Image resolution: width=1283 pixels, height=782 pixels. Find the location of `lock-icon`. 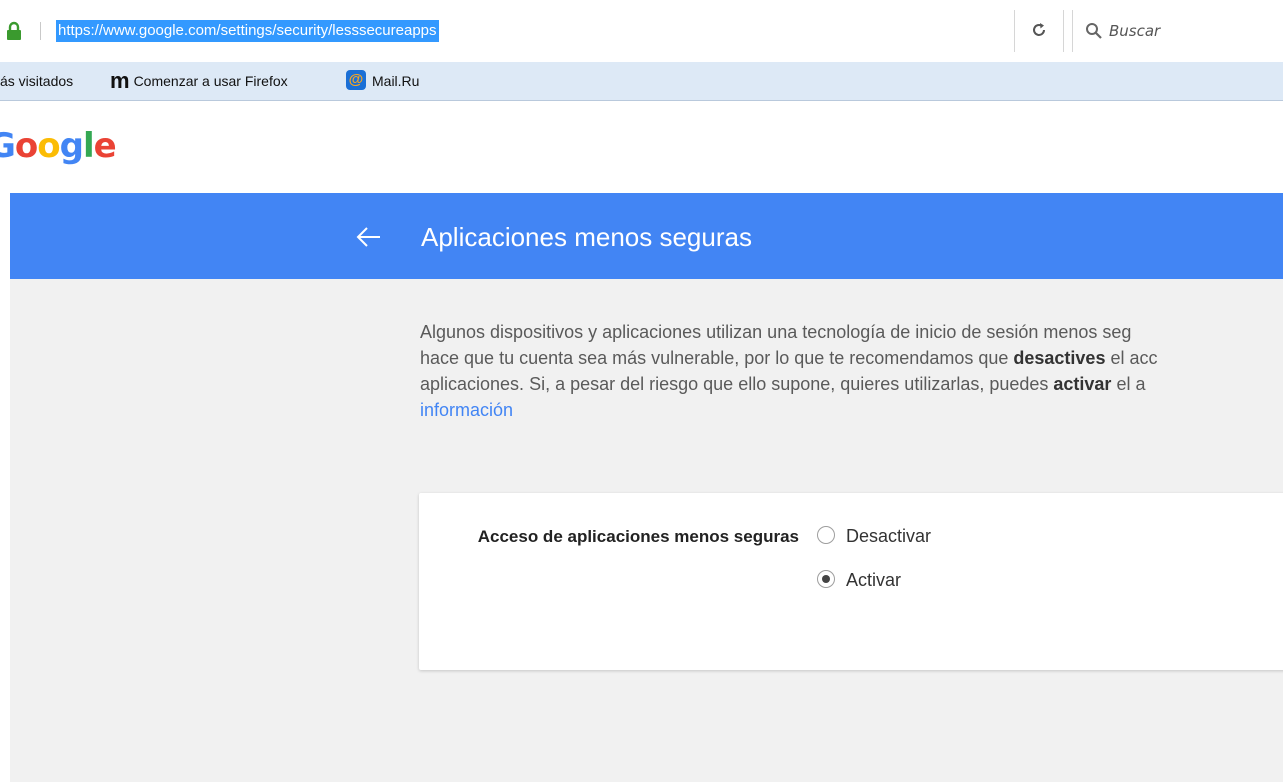

lock-icon is located at coordinates (14, 31).